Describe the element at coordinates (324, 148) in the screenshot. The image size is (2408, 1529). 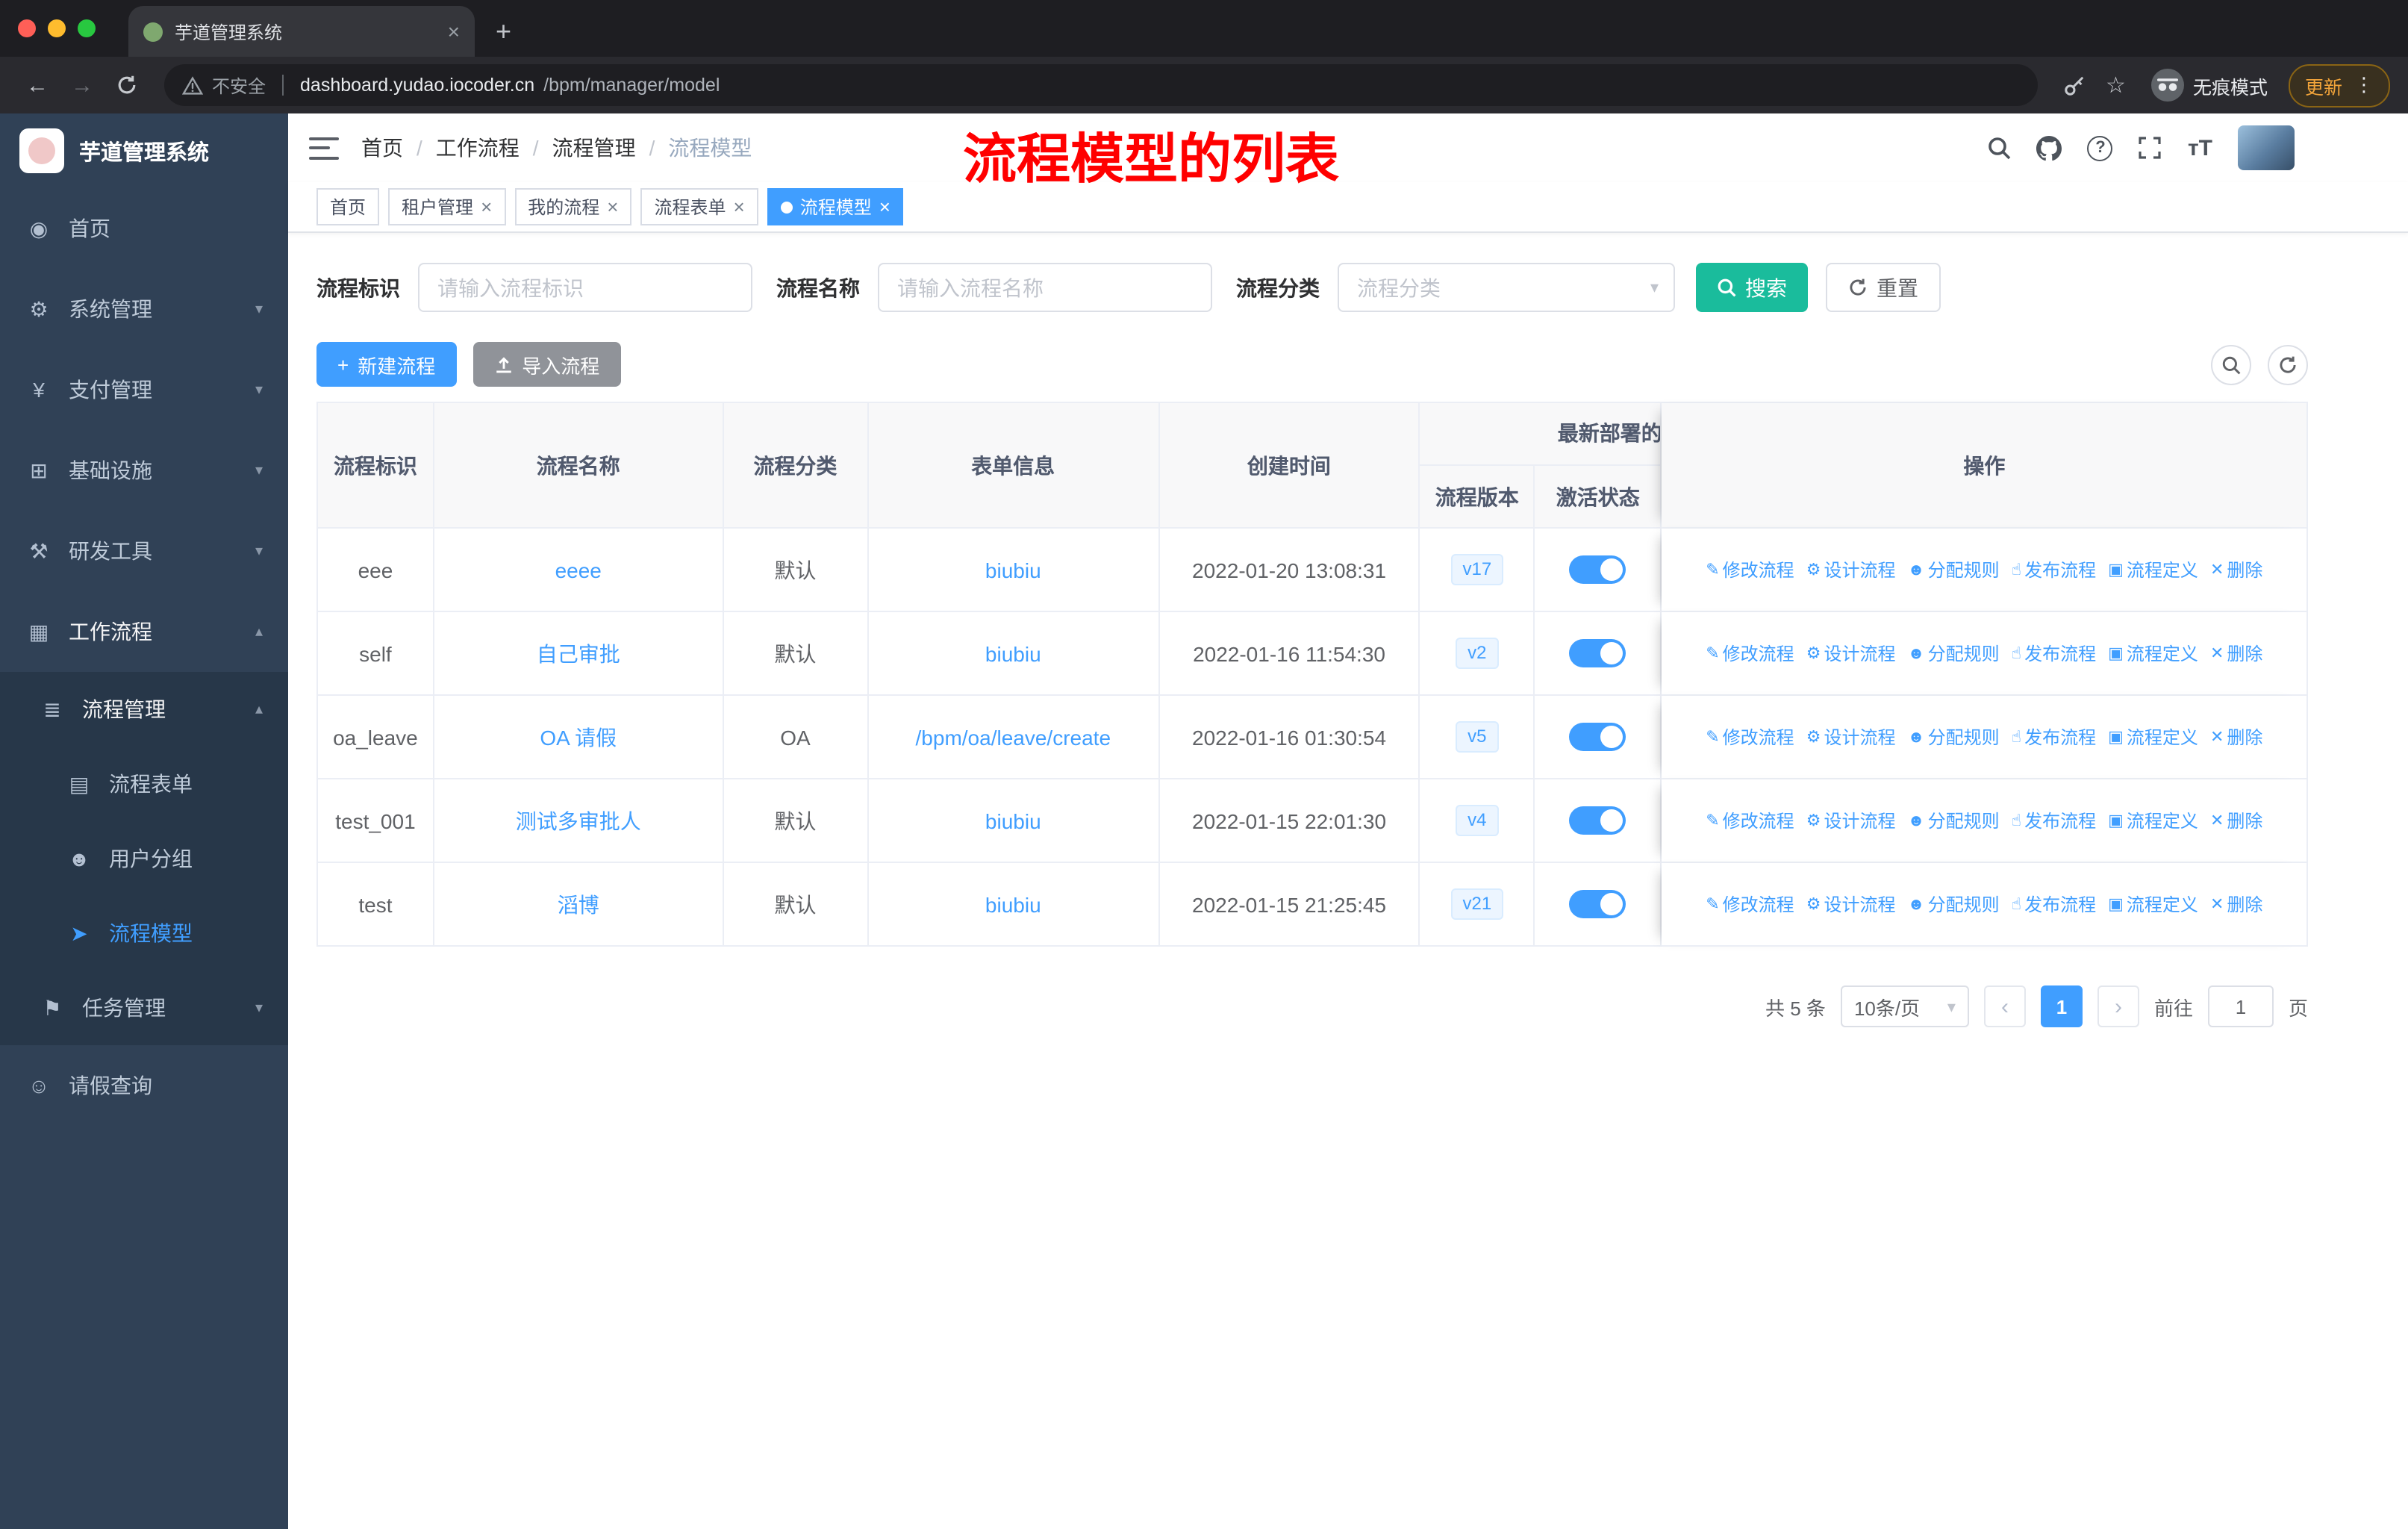
I see `menu-fold-icon` at that location.